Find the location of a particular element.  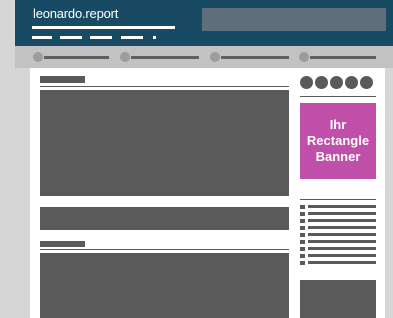

header-search-box is located at coordinates (294, 19).